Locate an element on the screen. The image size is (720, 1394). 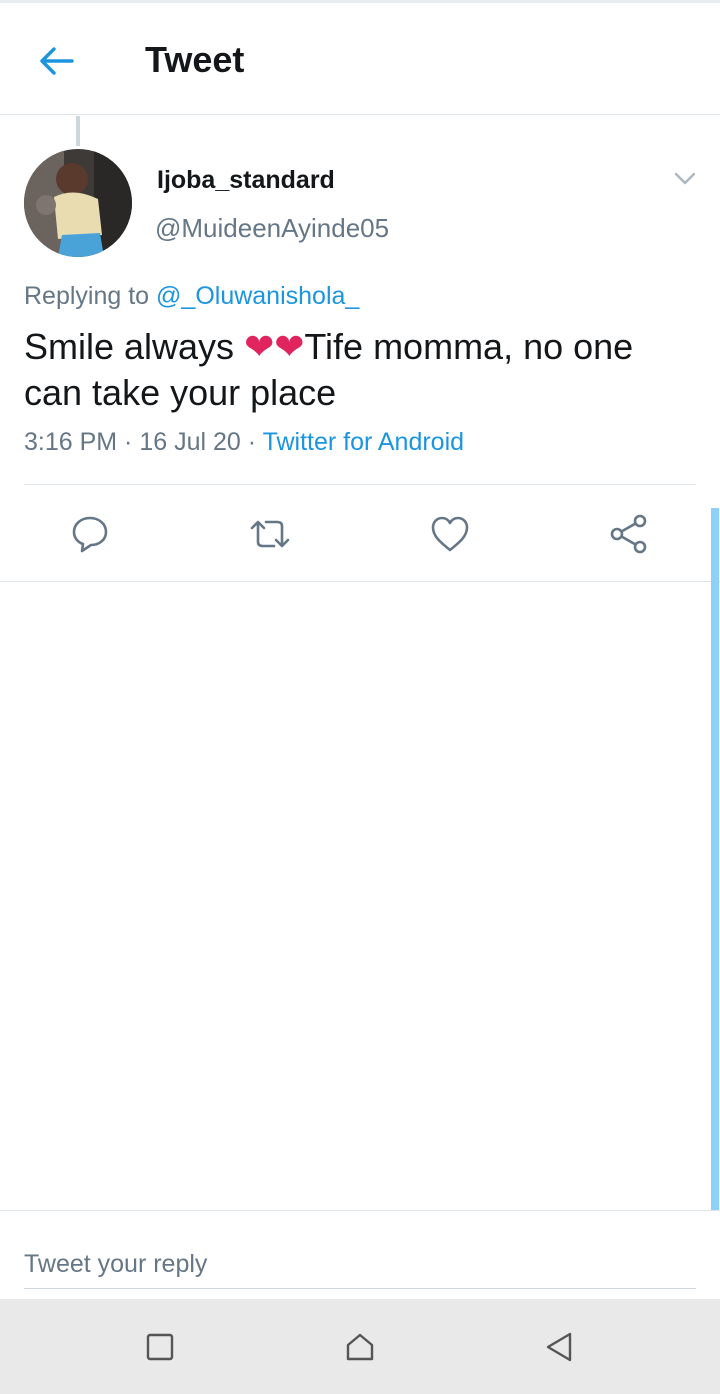
reply-composer is located at coordinates (360, 1254).